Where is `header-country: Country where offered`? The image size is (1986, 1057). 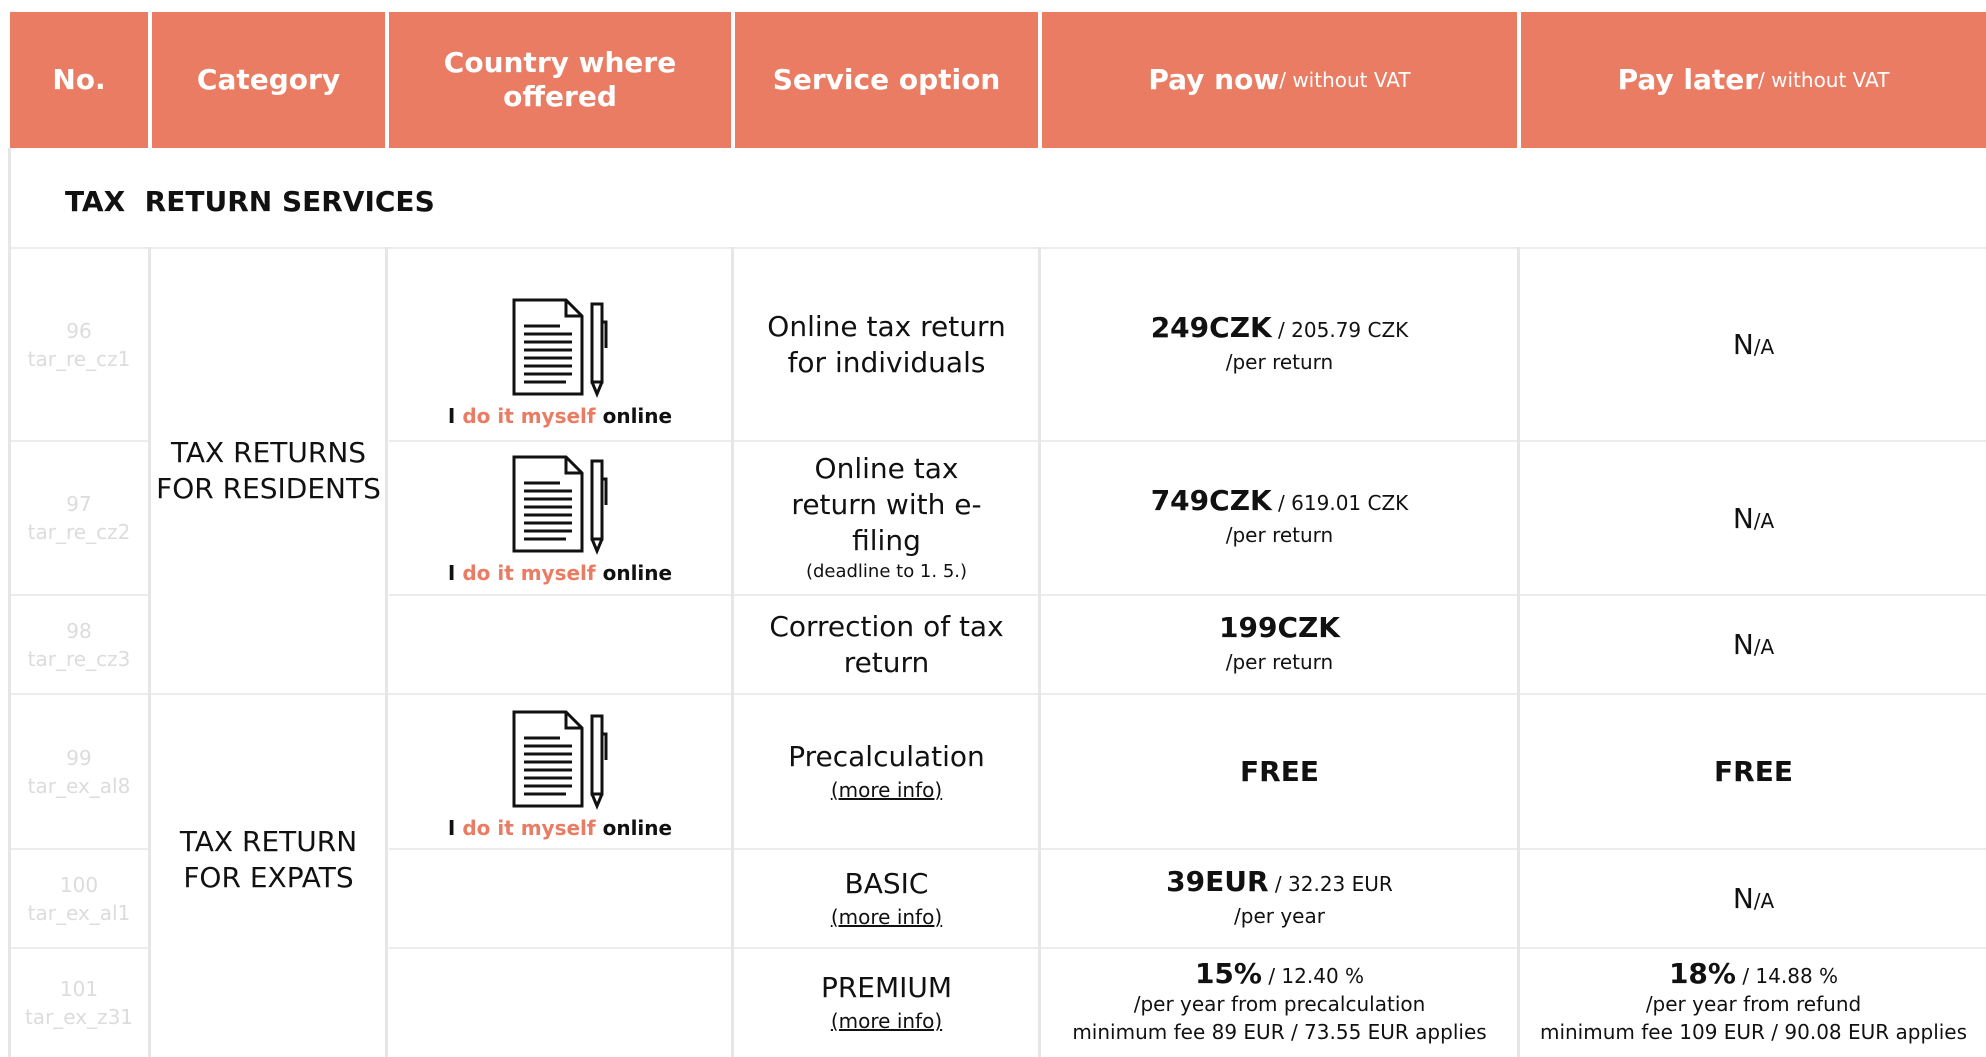 header-country: Country where offered is located at coordinates (560, 80).